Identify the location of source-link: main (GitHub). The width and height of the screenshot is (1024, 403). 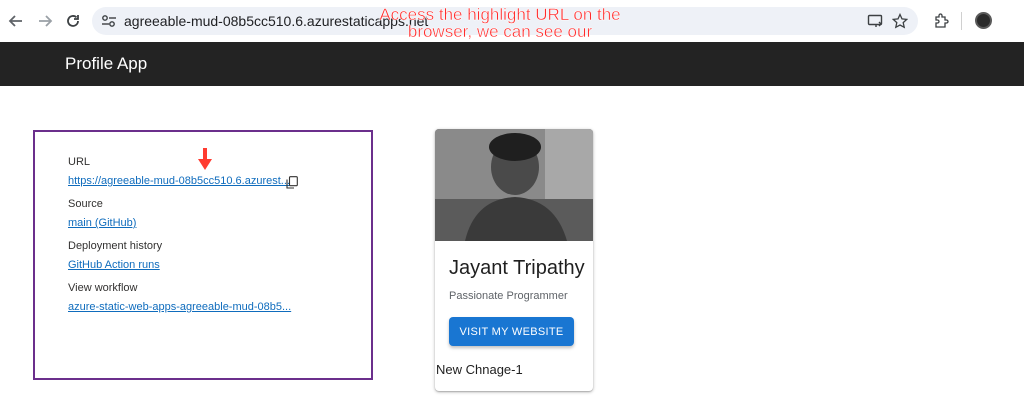
(102, 223).